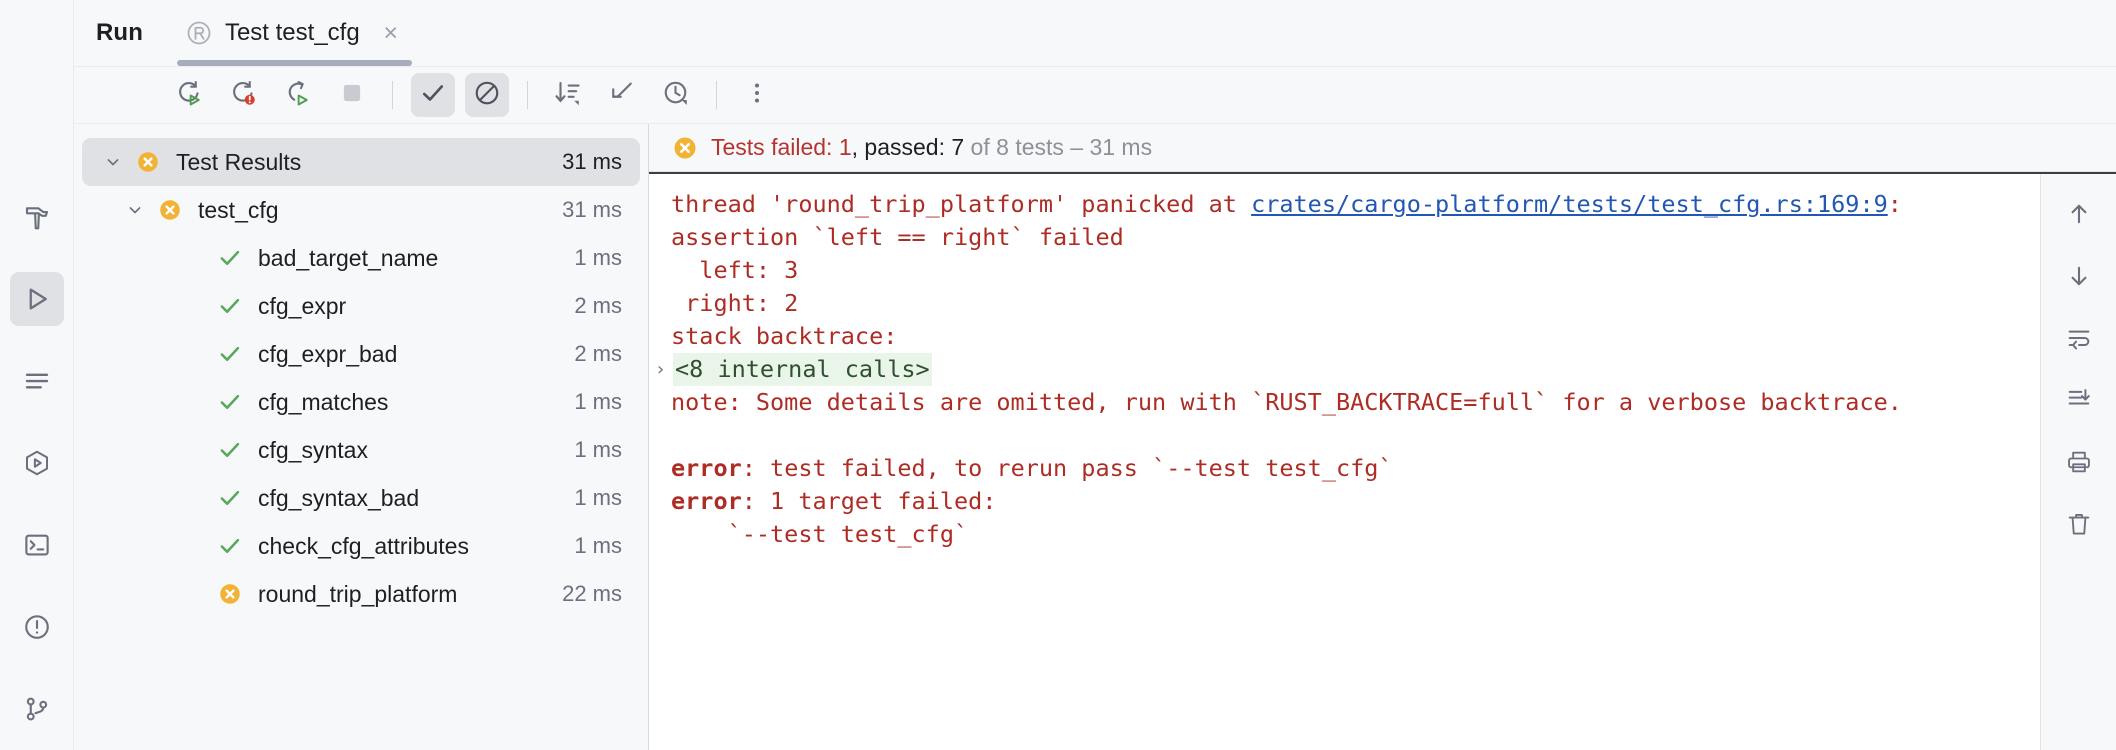 The width and height of the screenshot is (2116, 750). I want to click on sidebar-item-version-control, so click(37, 709).